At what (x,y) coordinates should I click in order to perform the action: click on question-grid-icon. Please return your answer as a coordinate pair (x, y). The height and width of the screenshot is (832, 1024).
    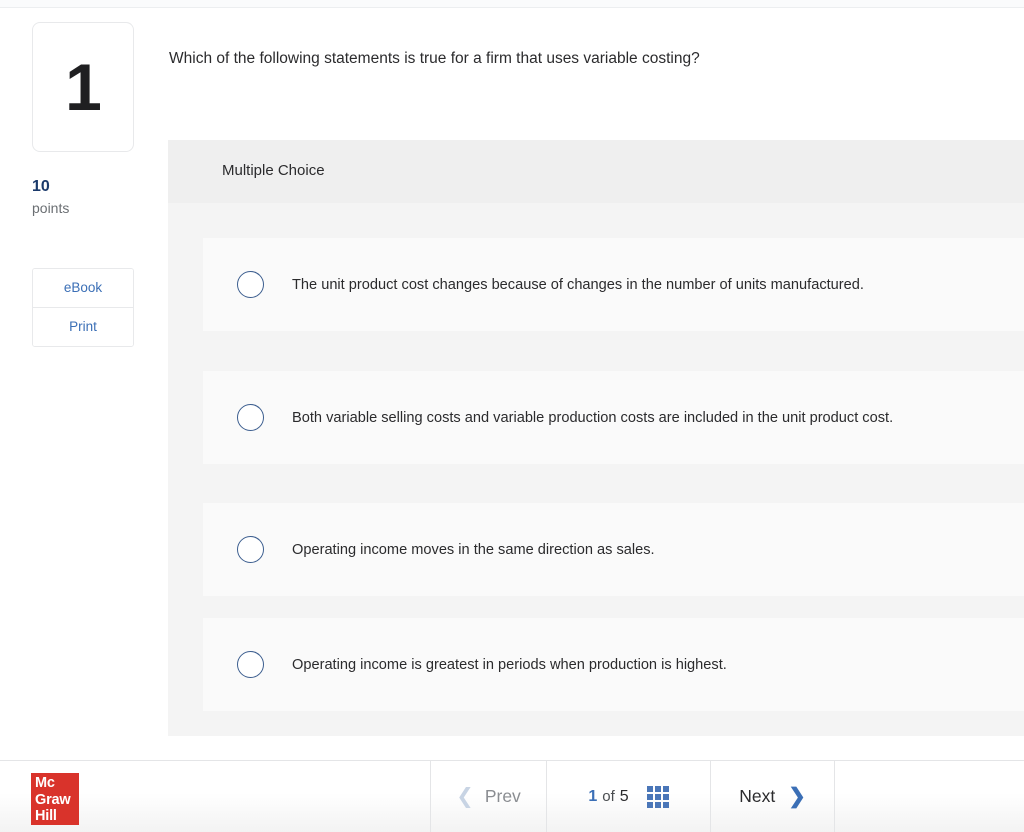
    Looking at the image, I should click on (657, 796).